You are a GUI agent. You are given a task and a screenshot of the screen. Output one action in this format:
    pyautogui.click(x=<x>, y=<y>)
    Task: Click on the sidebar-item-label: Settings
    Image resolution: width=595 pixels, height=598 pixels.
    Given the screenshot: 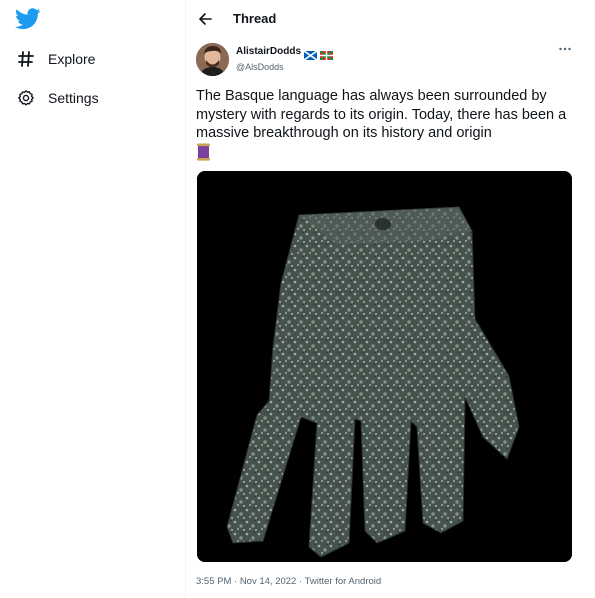 What is the action you would take?
    pyautogui.click(x=73, y=98)
    